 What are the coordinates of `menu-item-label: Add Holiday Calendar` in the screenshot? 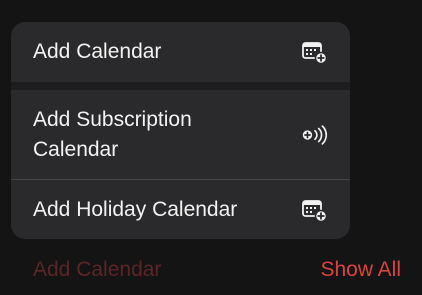 It's located at (135, 209).